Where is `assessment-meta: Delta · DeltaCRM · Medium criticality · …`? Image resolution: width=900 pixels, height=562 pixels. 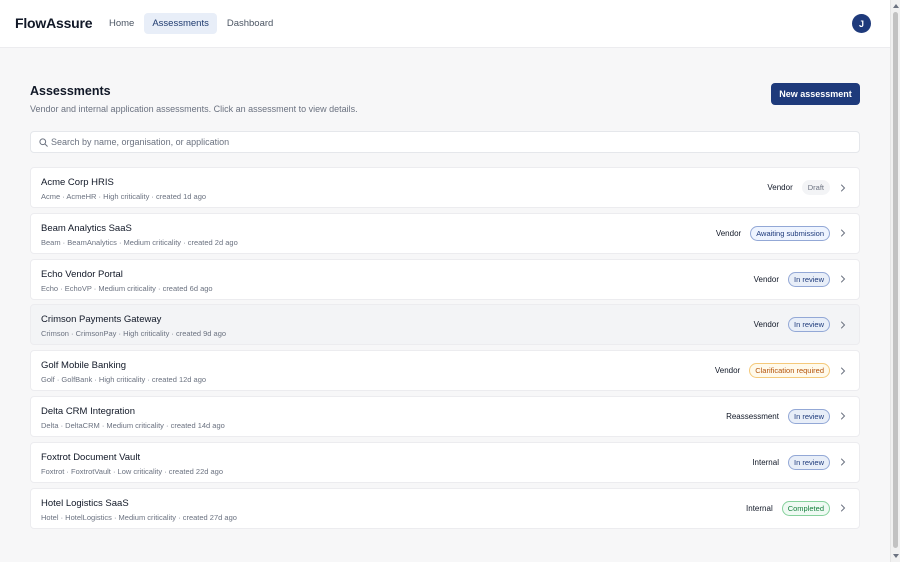
assessment-meta: Delta · DeltaCRM · Medium criticality · … is located at coordinates (133, 425).